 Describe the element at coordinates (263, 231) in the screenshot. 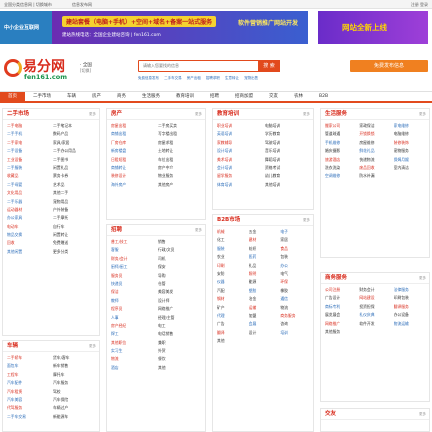

I see `category-link: 五金` at that location.